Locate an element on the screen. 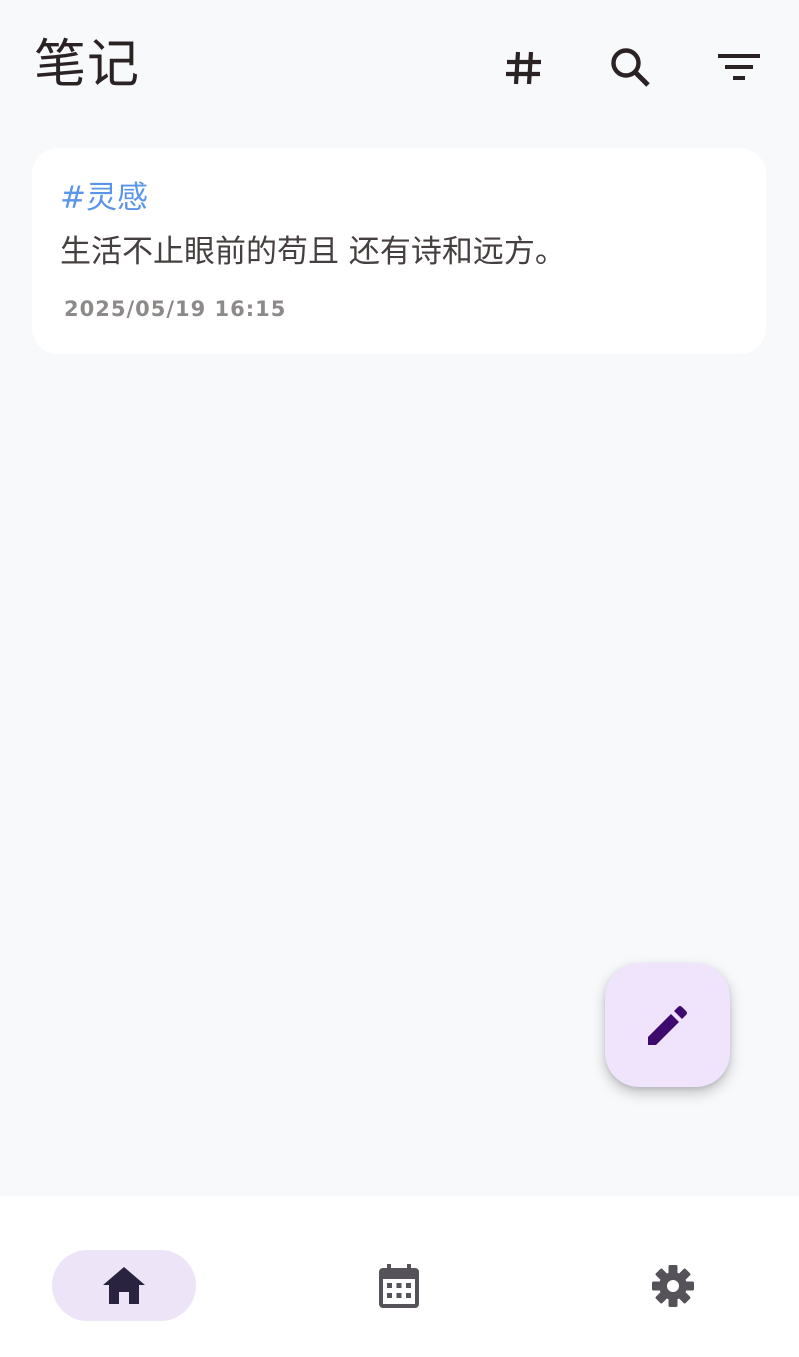 The image size is (799, 1357). home-icon is located at coordinates (124, 1285).